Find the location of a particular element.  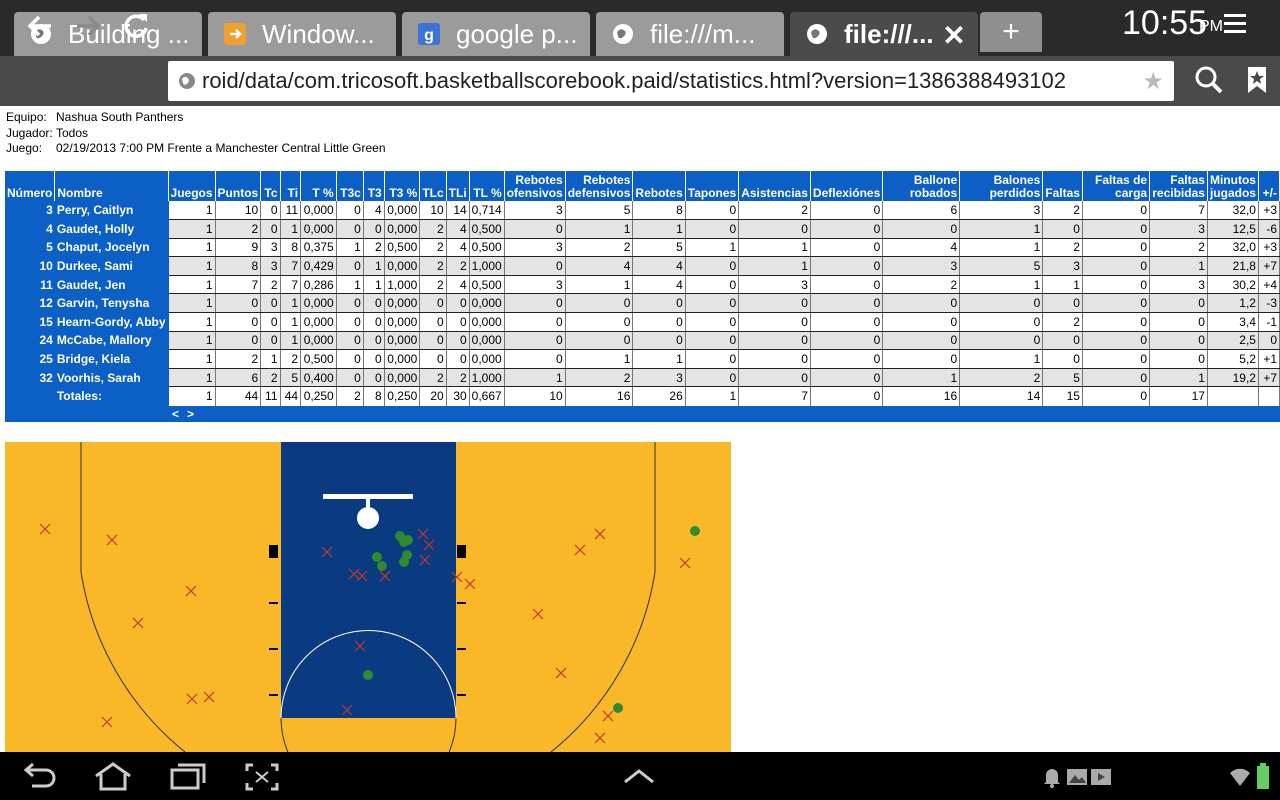

forward-button is located at coordinates (88, 26).